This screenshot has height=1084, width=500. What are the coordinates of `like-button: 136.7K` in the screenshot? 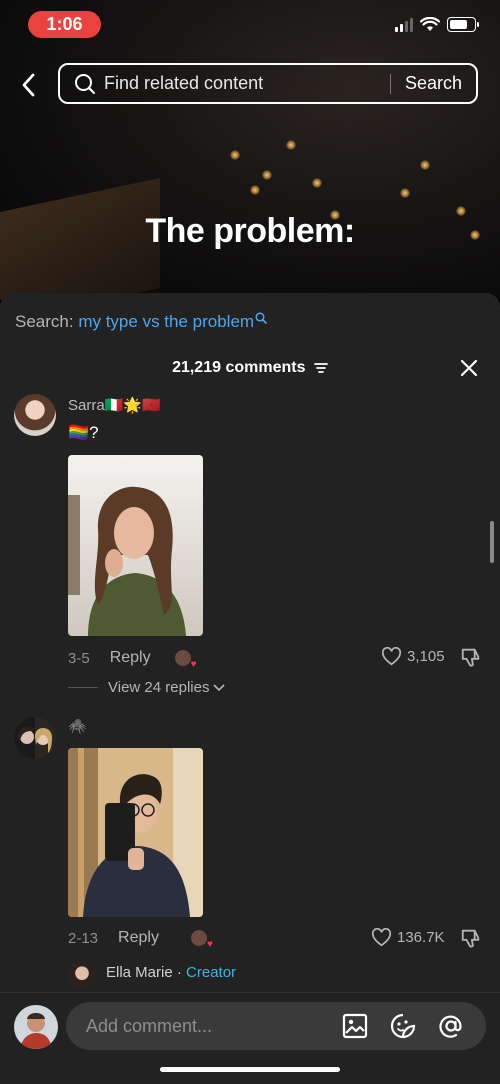 It's located at (408, 937).